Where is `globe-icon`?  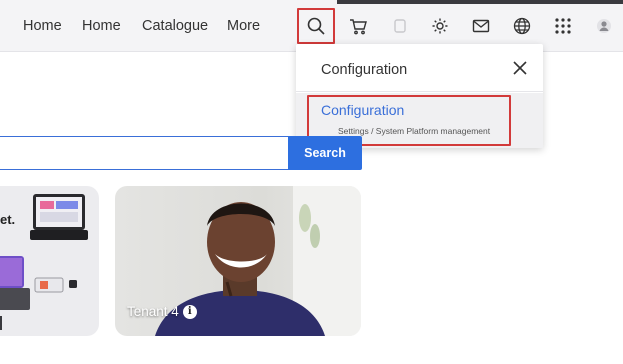 globe-icon is located at coordinates (522, 26).